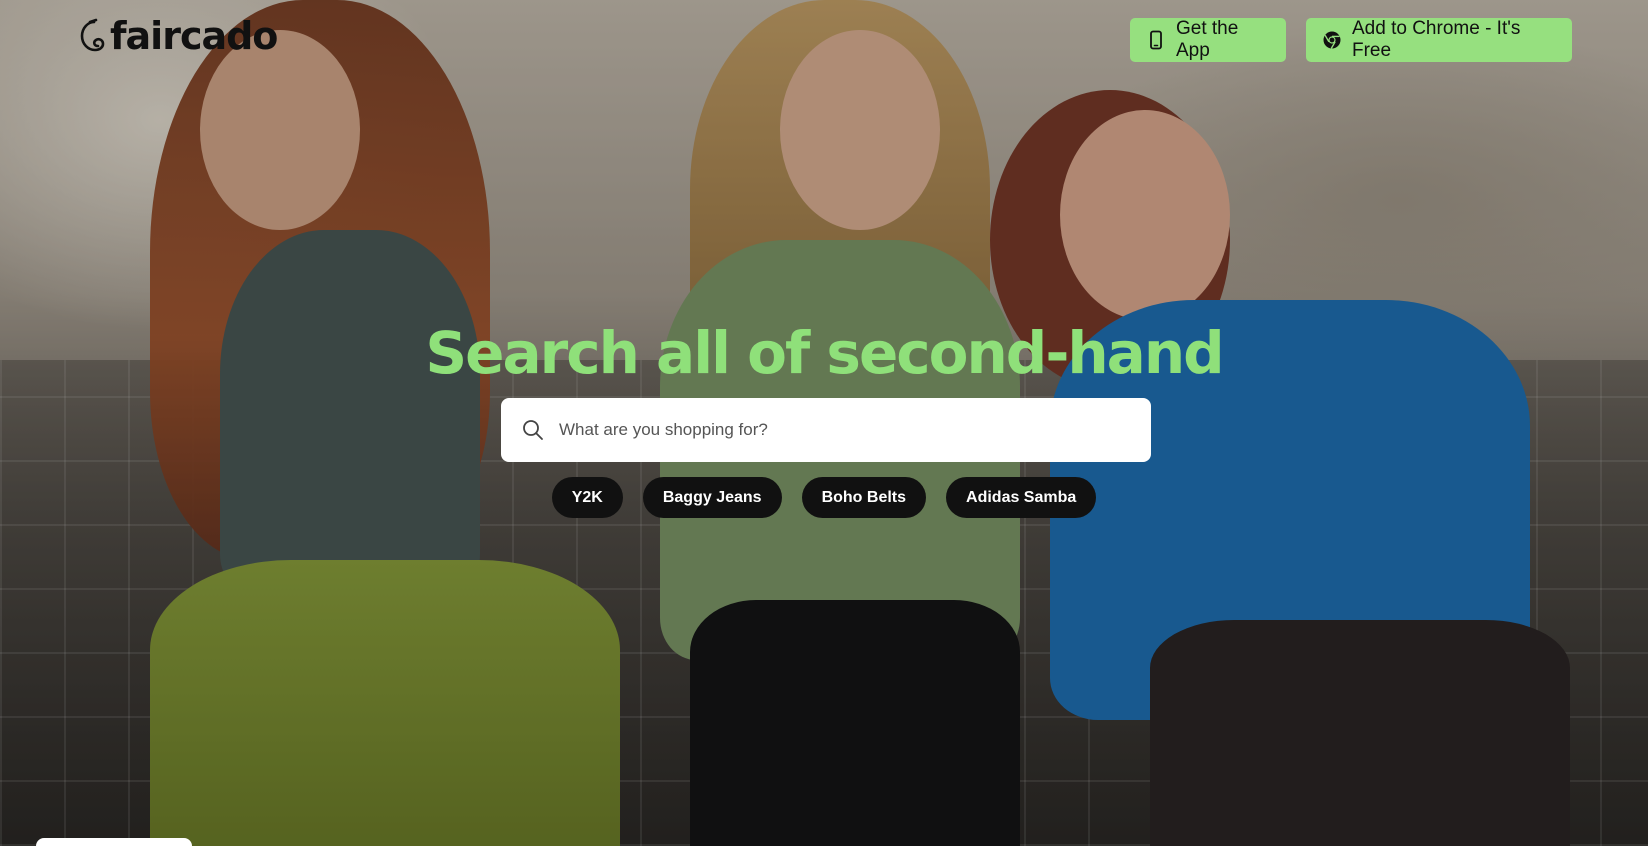 The width and height of the screenshot is (1648, 846). Describe the element at coordinates (1156, 40) in the screenshot. I see `smartphone-icon` at that location.